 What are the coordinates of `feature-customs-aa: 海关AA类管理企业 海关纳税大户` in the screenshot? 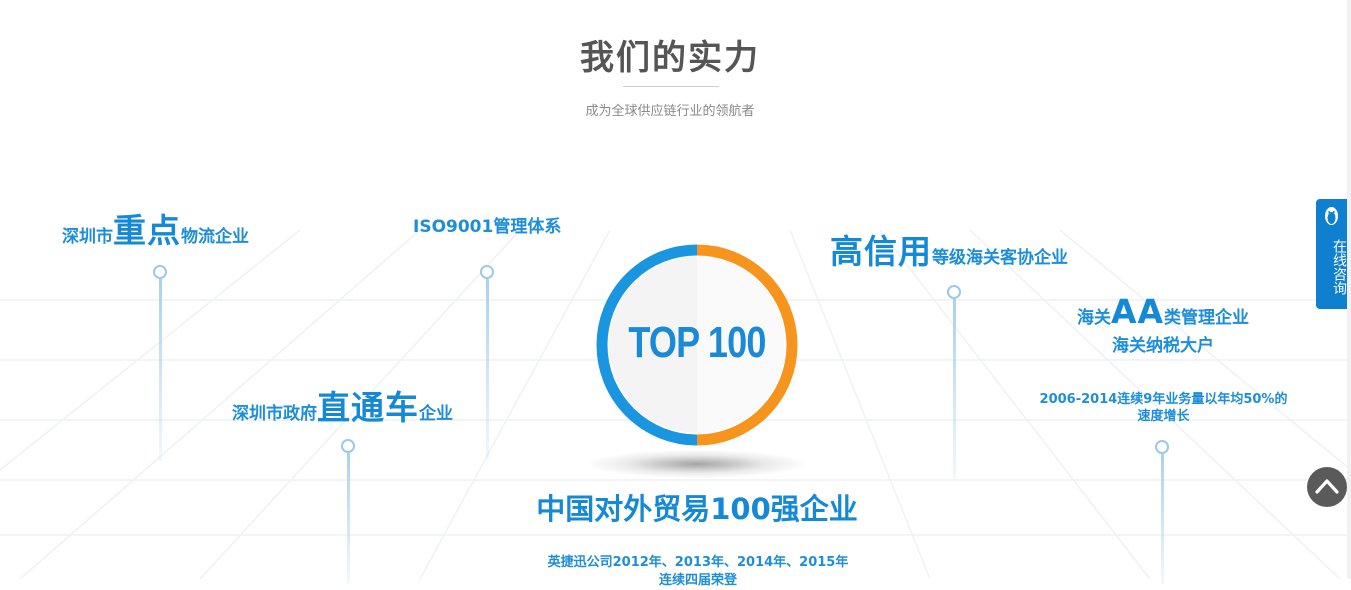 It's located at (1163, 324).